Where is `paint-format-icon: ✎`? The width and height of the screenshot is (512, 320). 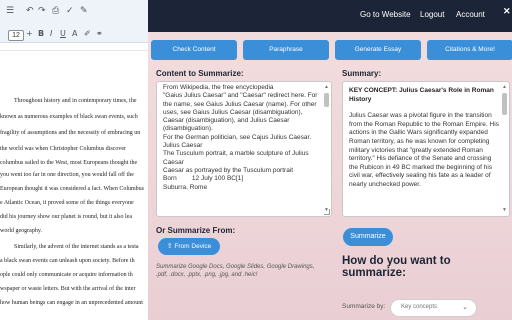 paint-format-icon: ✎ is located at coordinates (84, 11).